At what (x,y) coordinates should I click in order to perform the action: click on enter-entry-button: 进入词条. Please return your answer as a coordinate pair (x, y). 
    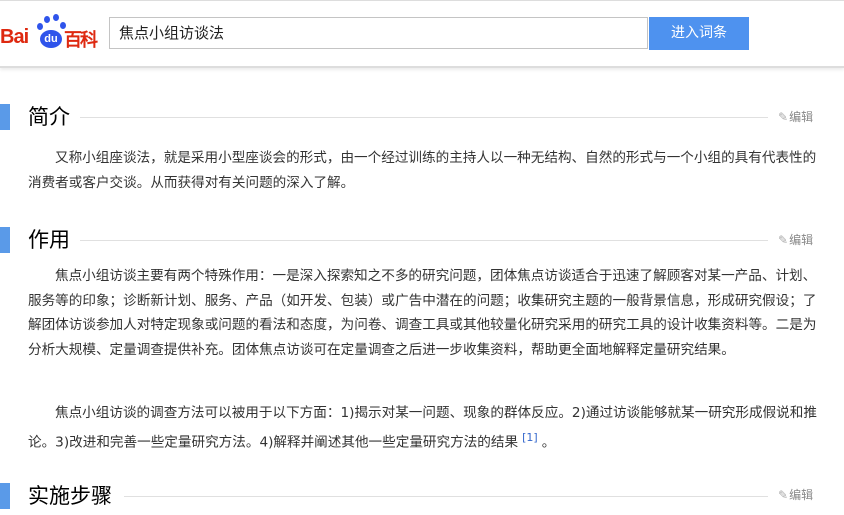
    Looking at the image, I should click on (699, 33).